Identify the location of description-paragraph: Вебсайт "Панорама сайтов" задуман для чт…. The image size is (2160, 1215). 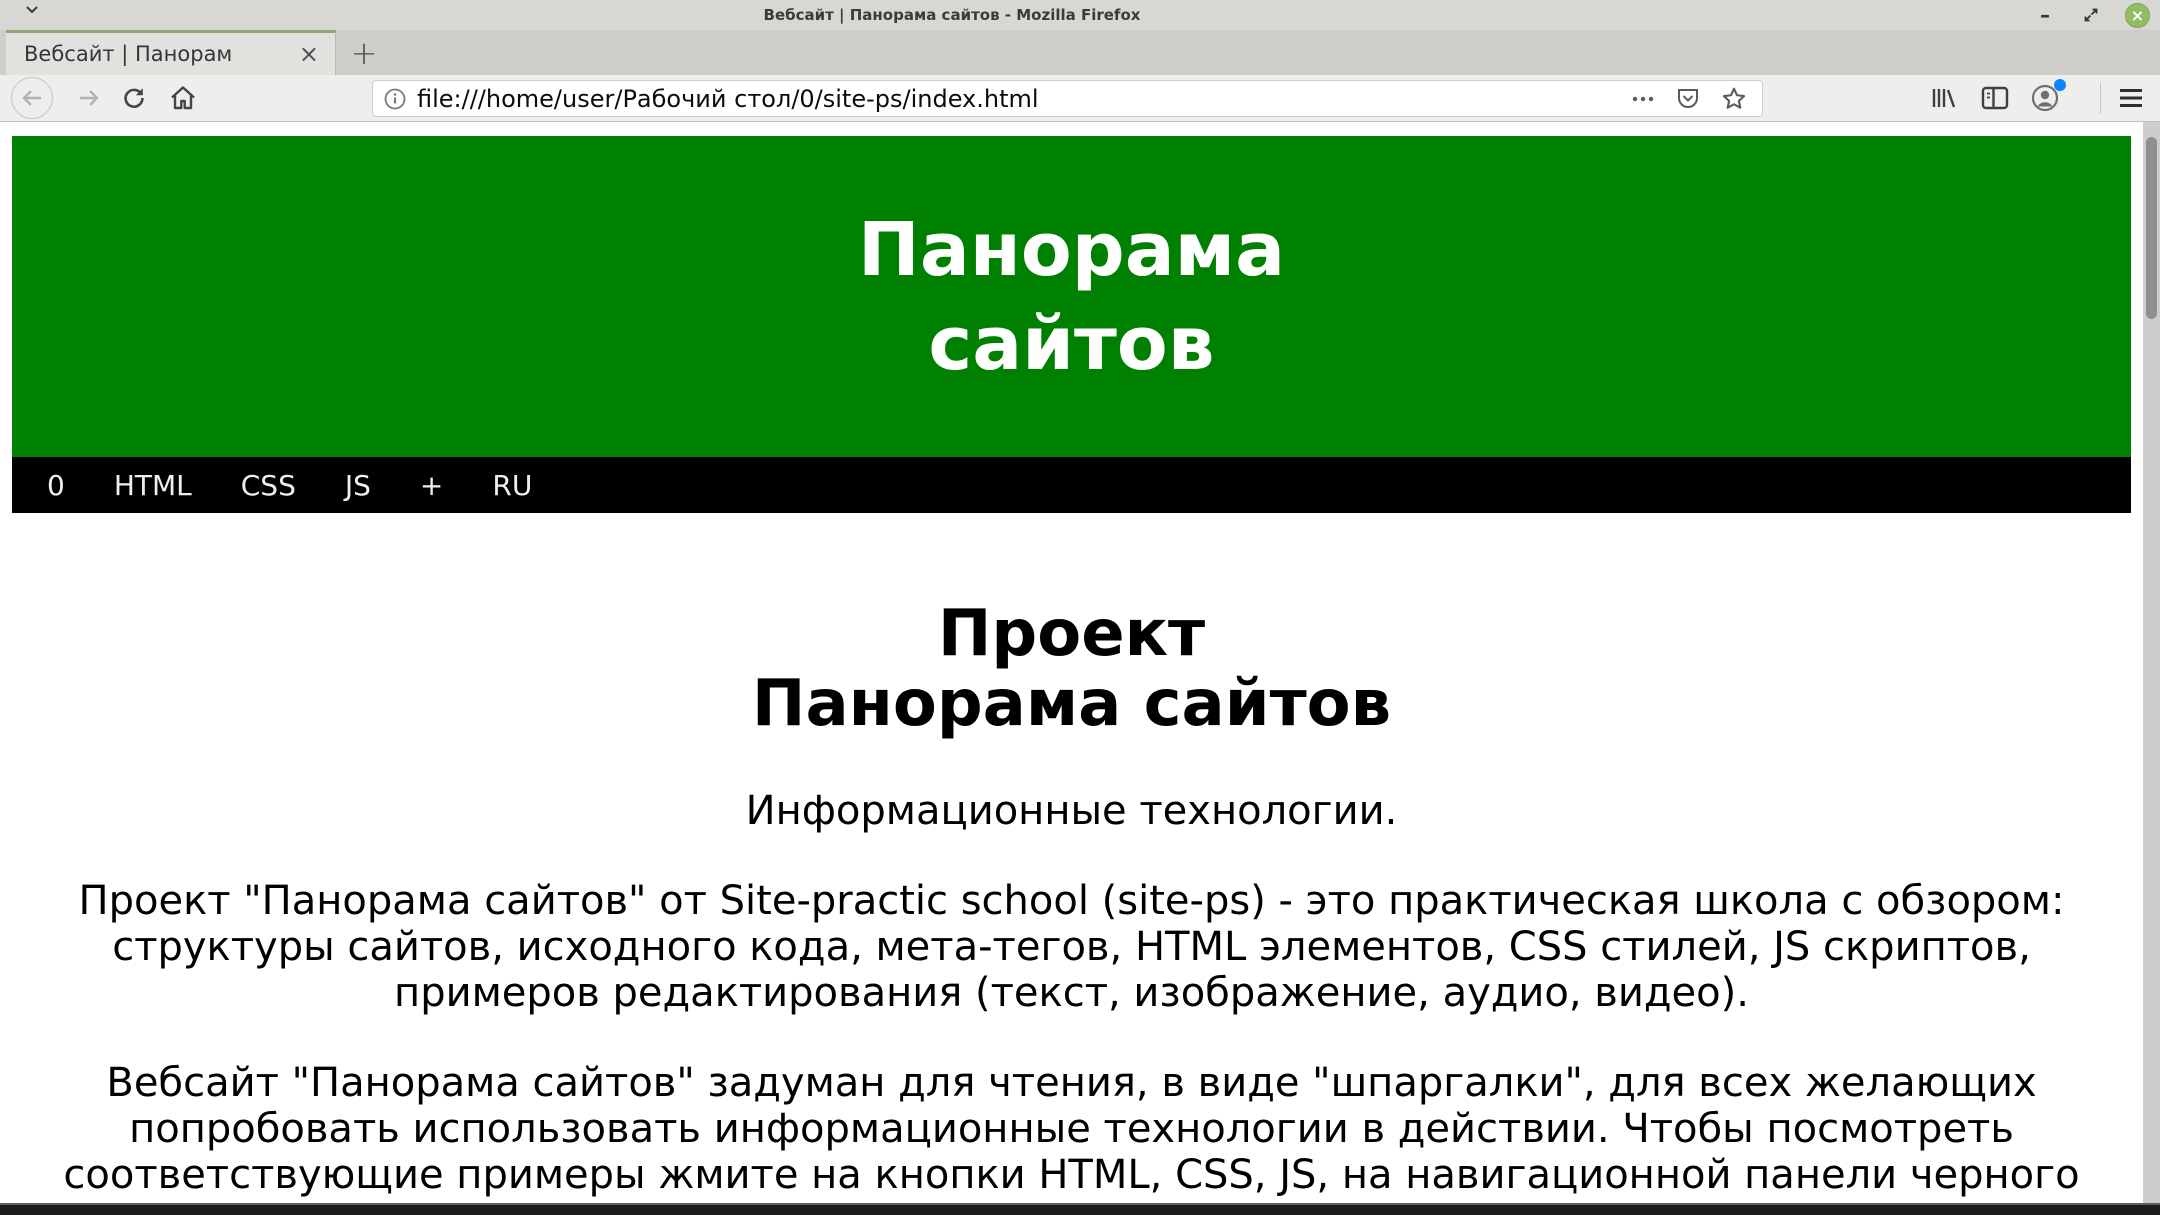
(1071, 1129).